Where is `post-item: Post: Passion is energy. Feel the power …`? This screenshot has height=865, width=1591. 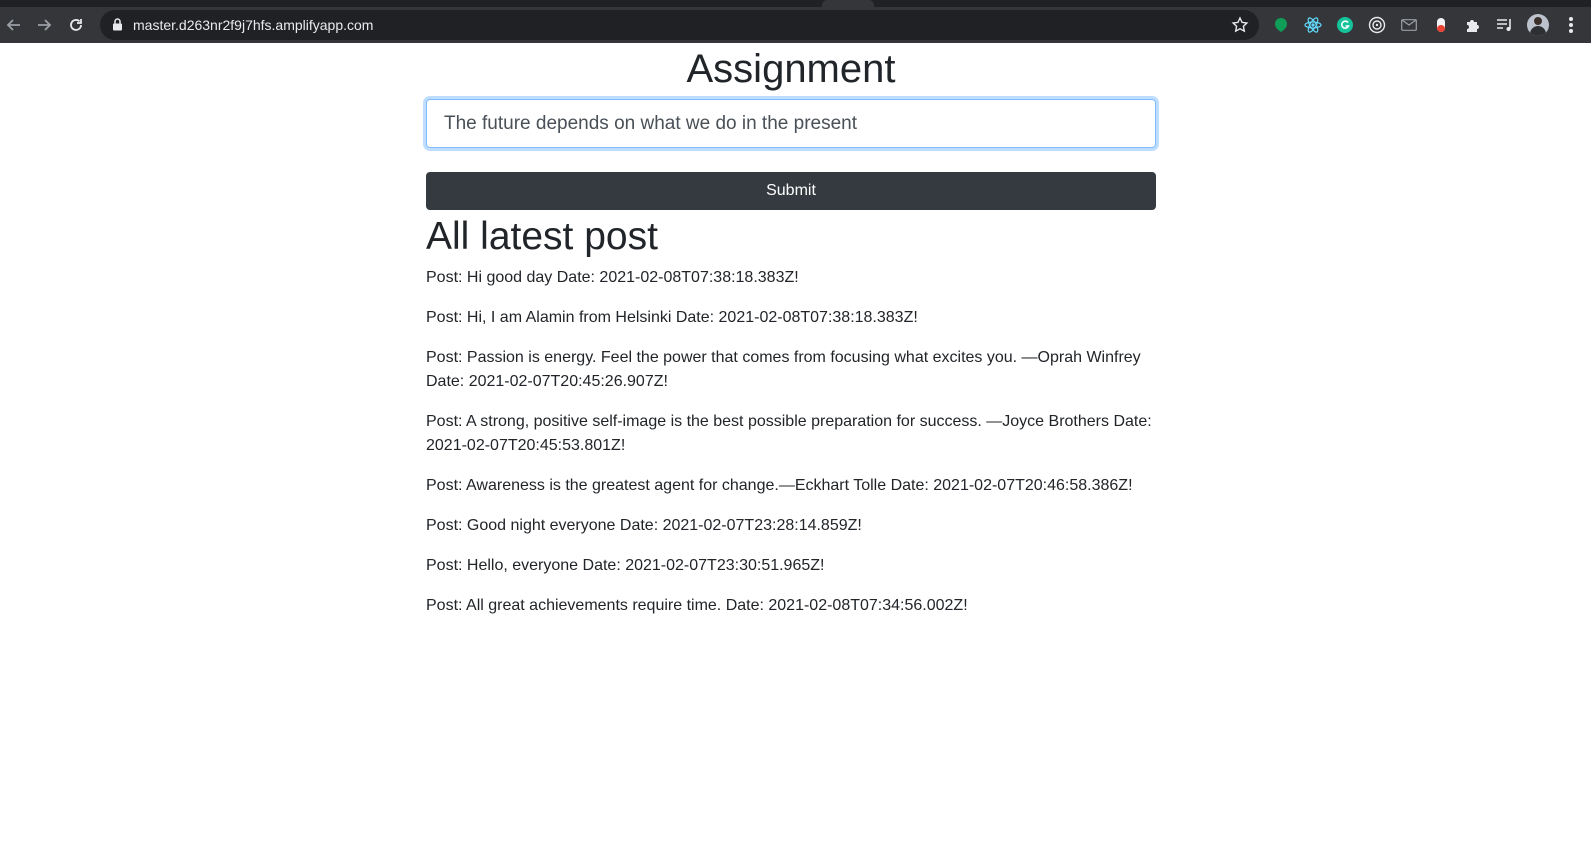
post-item: Post: Passion is energy. Feel the power … is located at coordinates (783, 369).